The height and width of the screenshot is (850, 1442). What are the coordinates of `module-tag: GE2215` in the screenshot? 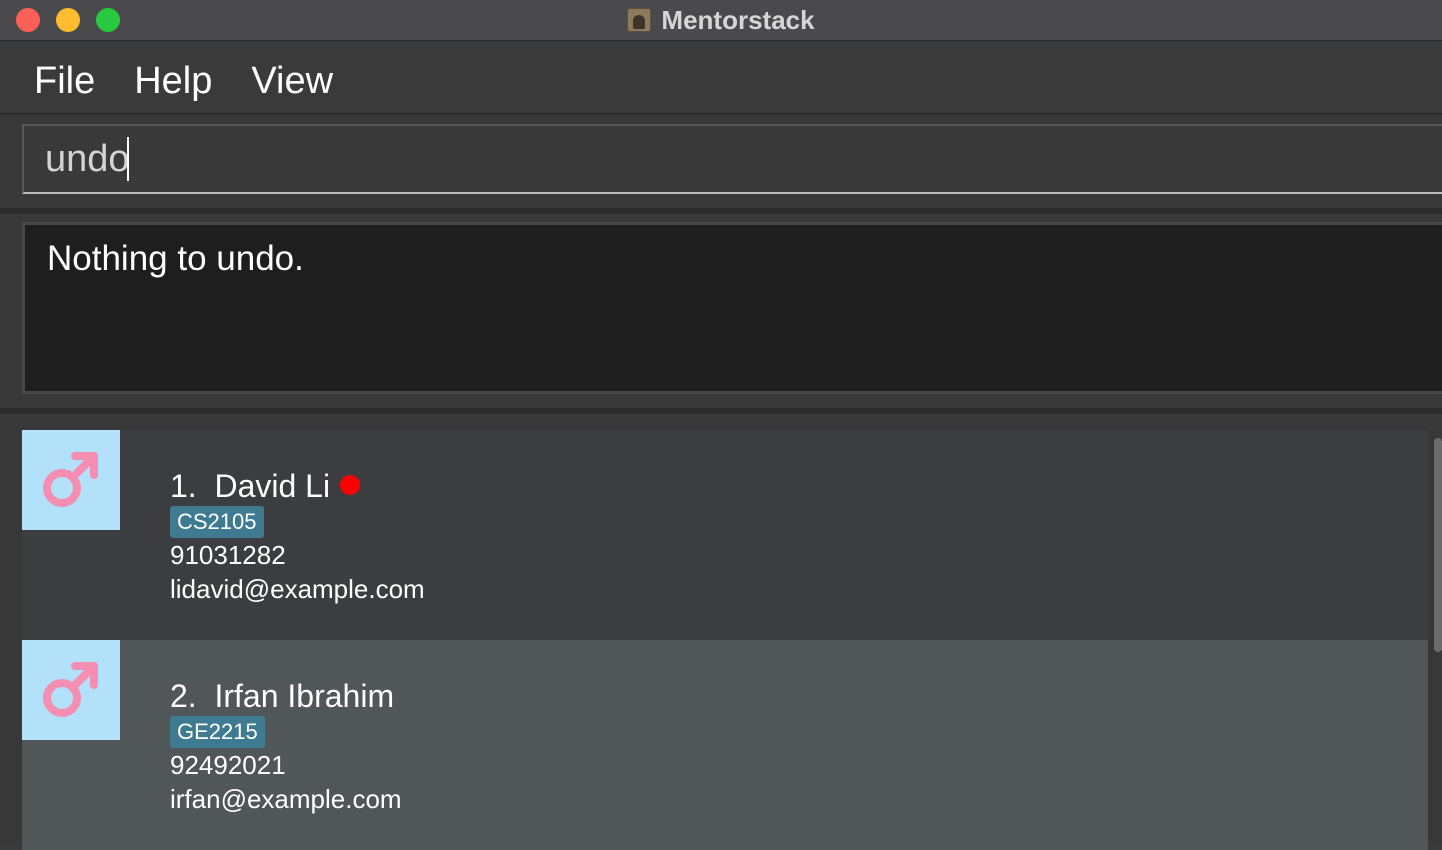 It's located at (217, 732).